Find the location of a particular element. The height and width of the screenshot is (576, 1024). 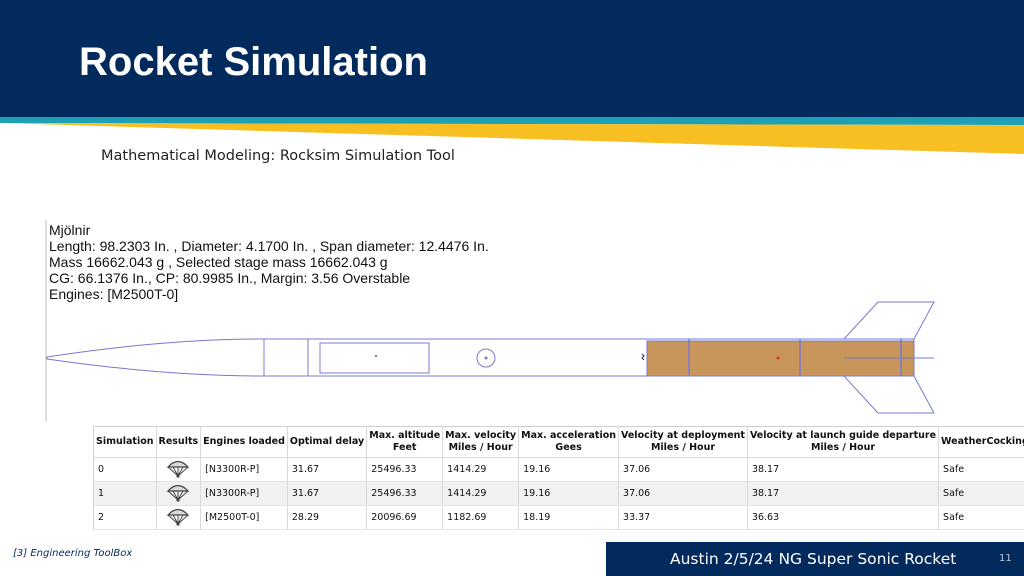

cell-acceleration: 18.19 is located at coordinates (569, 517).